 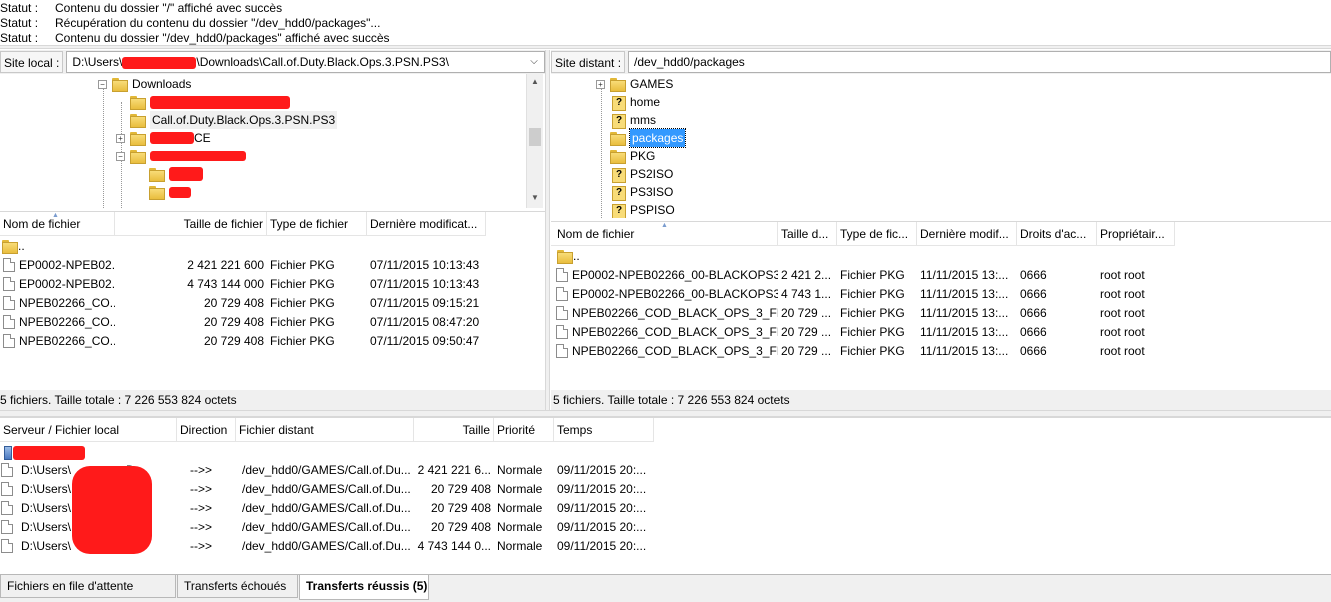 What do you see at coordinates (88, 586) in the screenshot?
I see `tab-queued-files: Fichiers en file d'attente` at bounding box center [88, 586].